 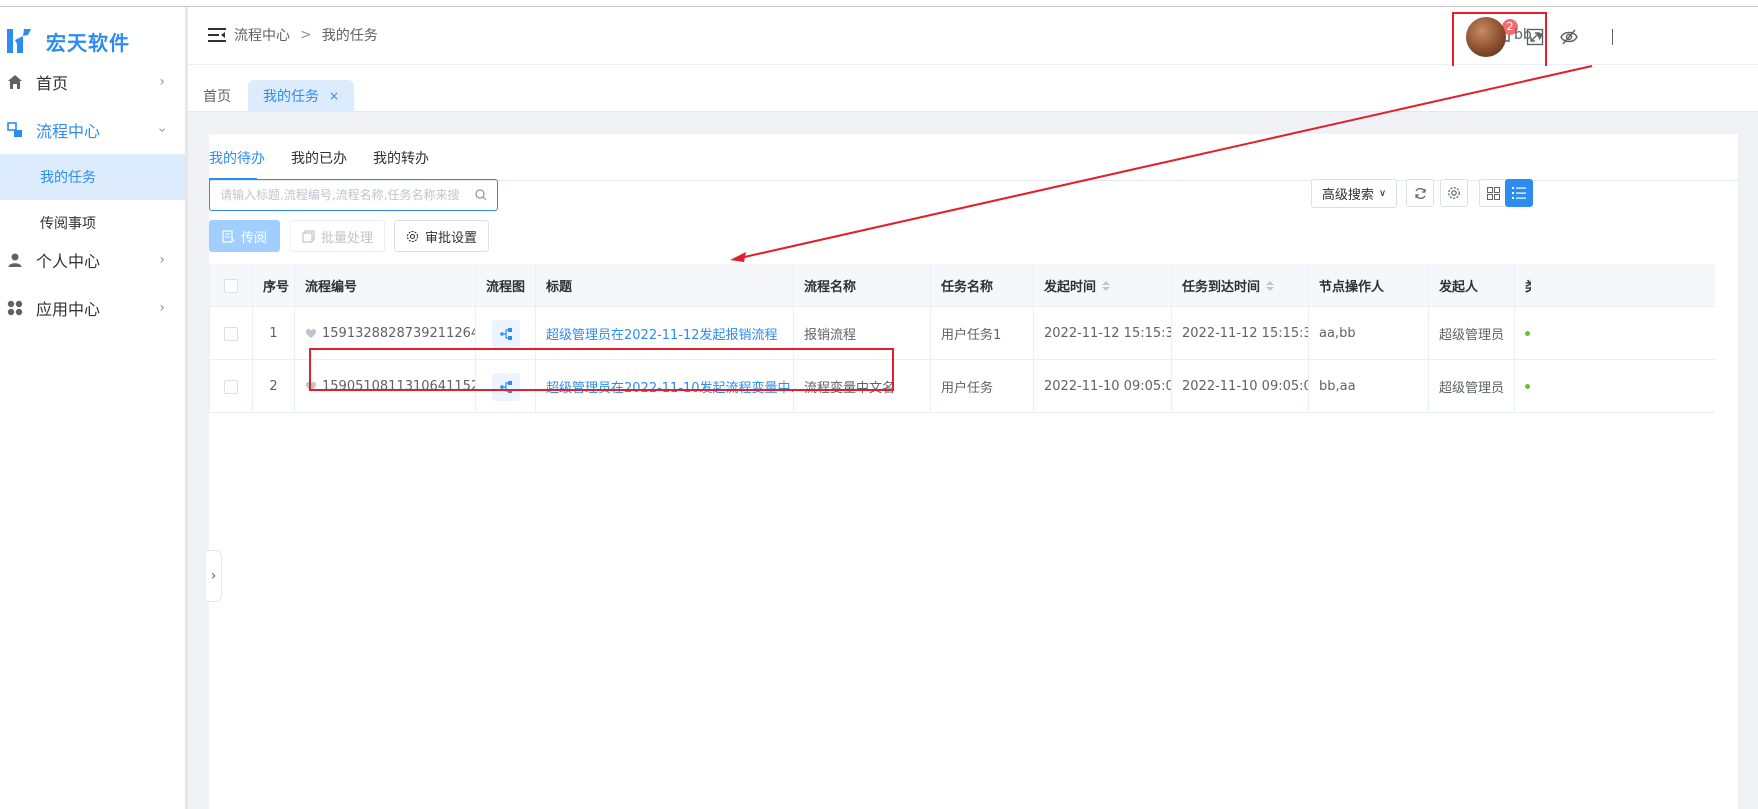 I want to click on advanced-search-label: 高级搜索, so click(x=1347, y=195).